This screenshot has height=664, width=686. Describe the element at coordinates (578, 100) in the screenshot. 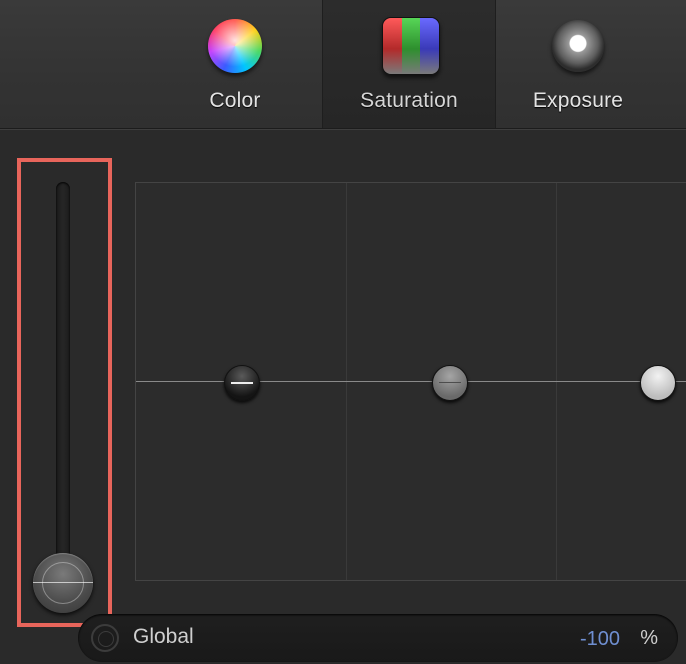

I see `tab-label-exposure: Exposure` at that location.